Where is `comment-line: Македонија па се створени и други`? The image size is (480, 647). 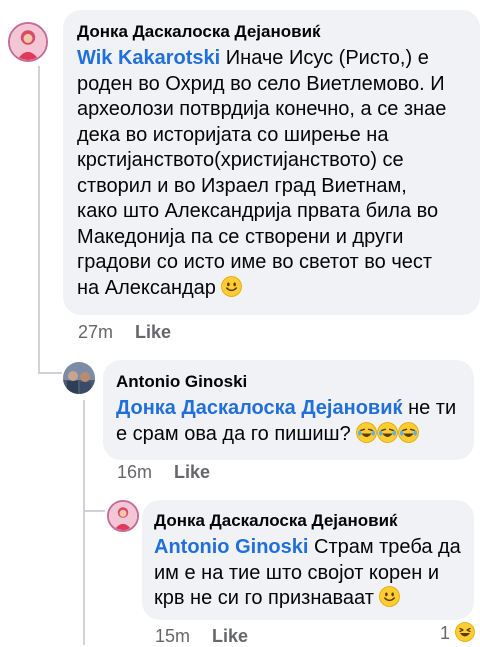
comment-line: Македонија па се створени и други is located at coordinates (240, 236).